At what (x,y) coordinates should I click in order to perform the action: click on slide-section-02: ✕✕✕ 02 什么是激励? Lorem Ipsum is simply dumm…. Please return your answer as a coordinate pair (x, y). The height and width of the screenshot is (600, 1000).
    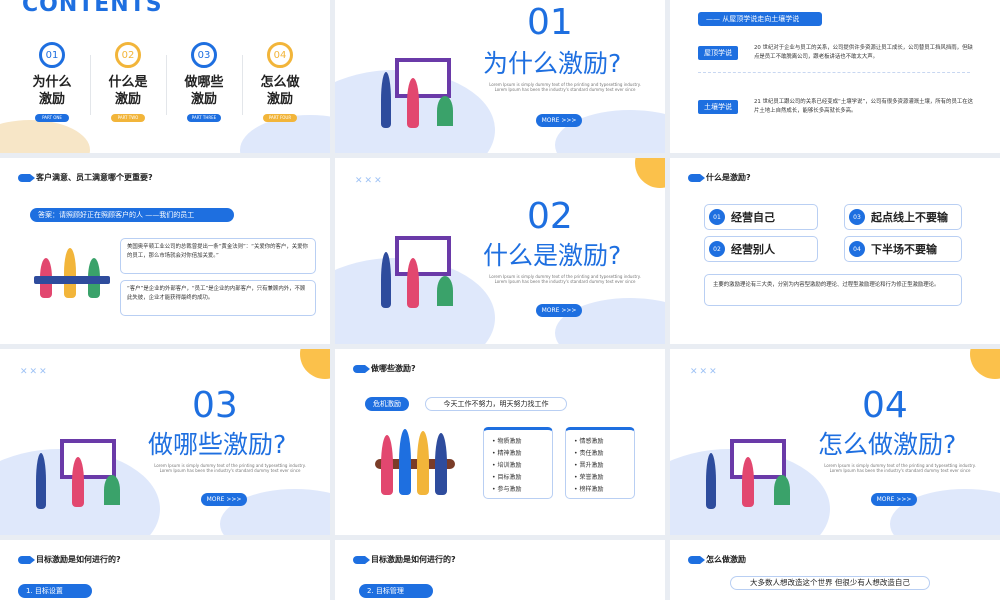
    Looking at the image, I should click on (500, 251).